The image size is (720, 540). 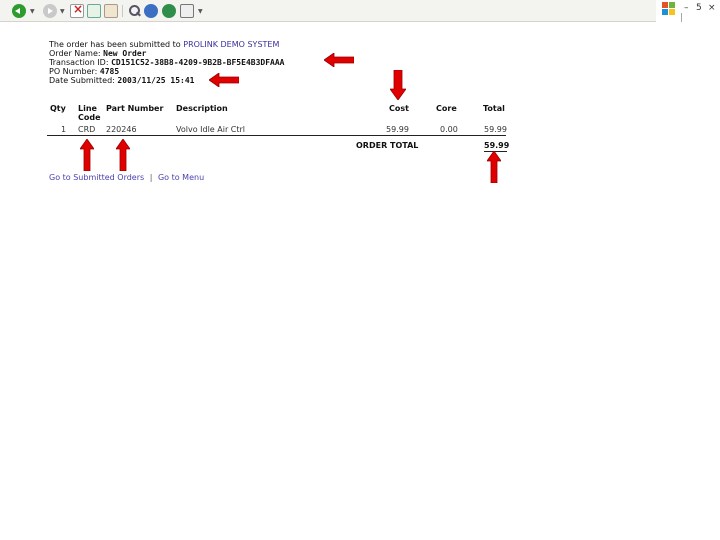 What do you see at coordinates (50, 11) in the screenshot?
I see `forward-icon` at bounding box center [50, 11].